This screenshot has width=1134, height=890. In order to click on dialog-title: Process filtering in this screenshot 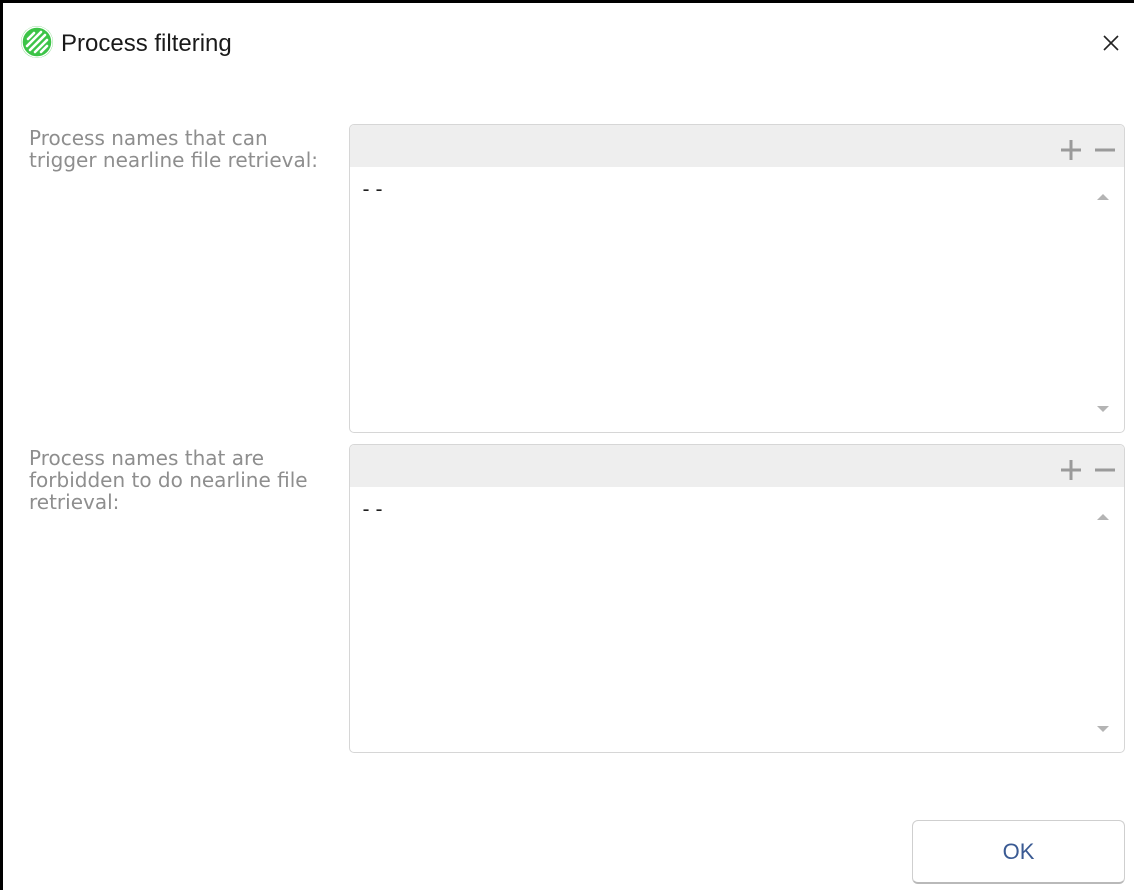, I will do `click(146, 43)`.